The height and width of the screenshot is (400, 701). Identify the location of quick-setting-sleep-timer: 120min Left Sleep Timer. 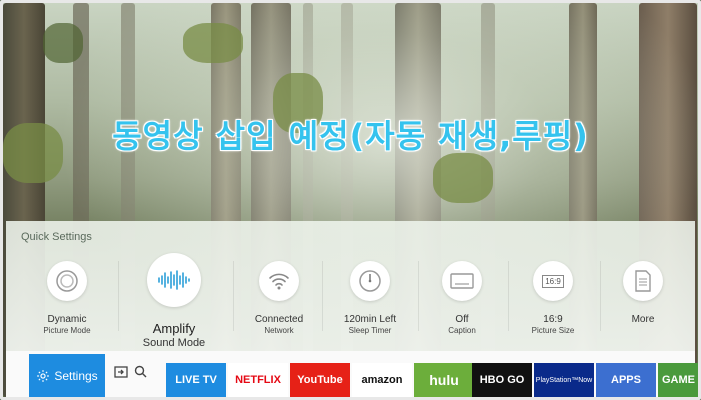
(370, 298).